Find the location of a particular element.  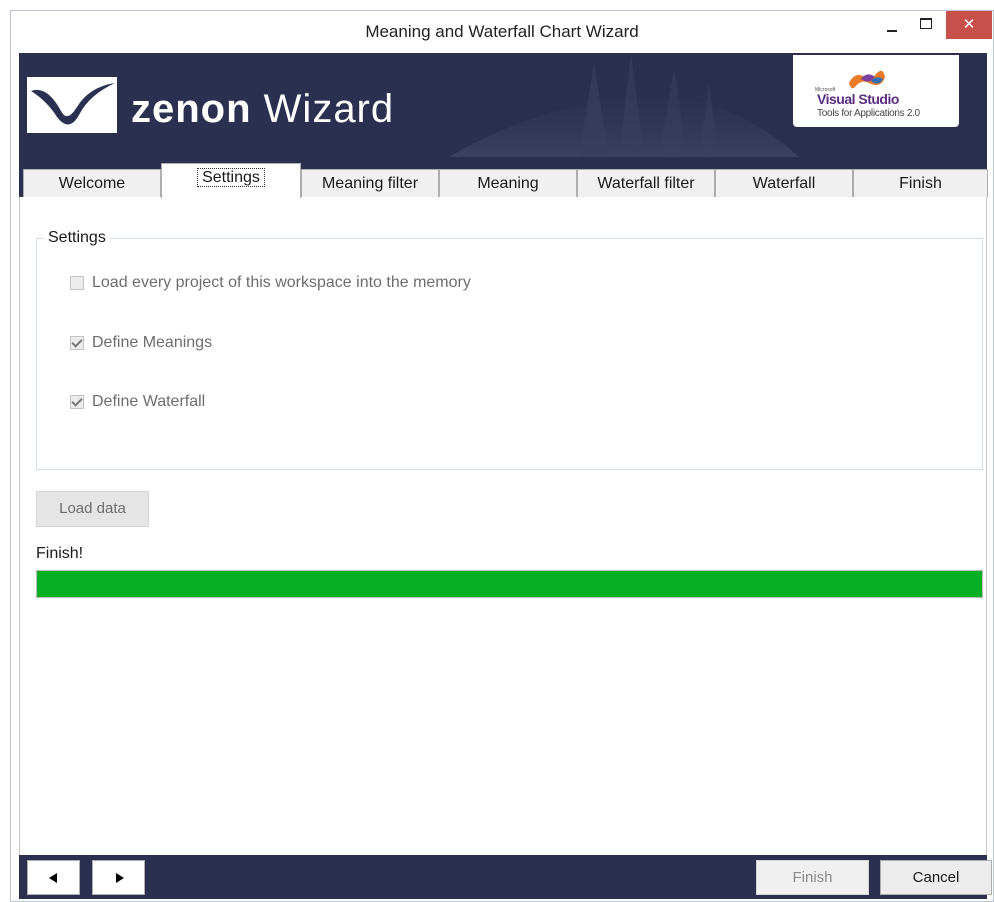

brand-suffix: Wizard is located at coordinates (329, 109).